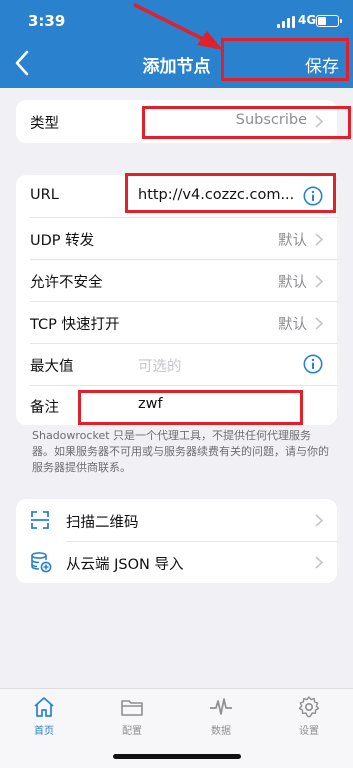  What do you see at coordinates (177, 756) in the screenshot?
I see `home-indicator` at bounding box center [177, 756].